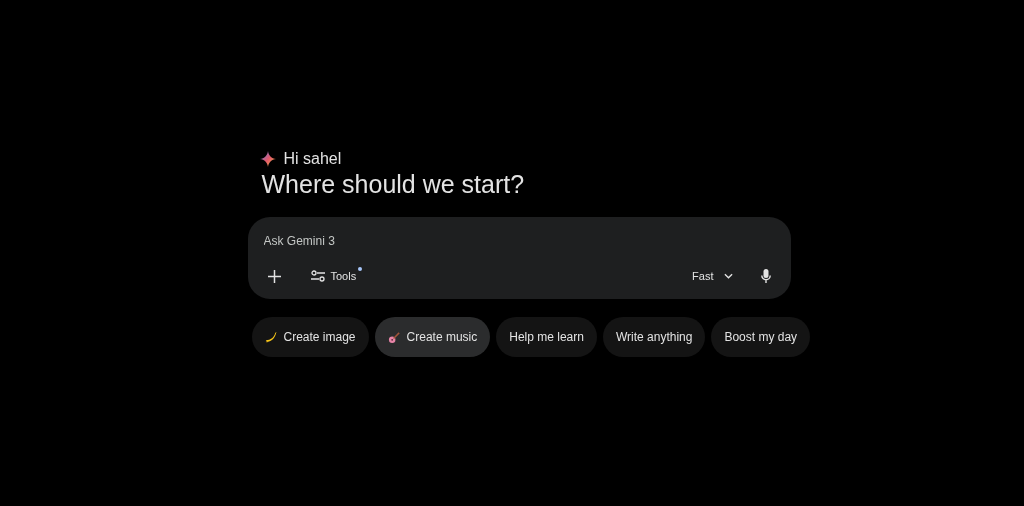 This screenshot has height=506, width=1024. What do you see at coordinates (274, 276) in the screenshot?
I see `plus-icon` at bounding box center [274, 276].